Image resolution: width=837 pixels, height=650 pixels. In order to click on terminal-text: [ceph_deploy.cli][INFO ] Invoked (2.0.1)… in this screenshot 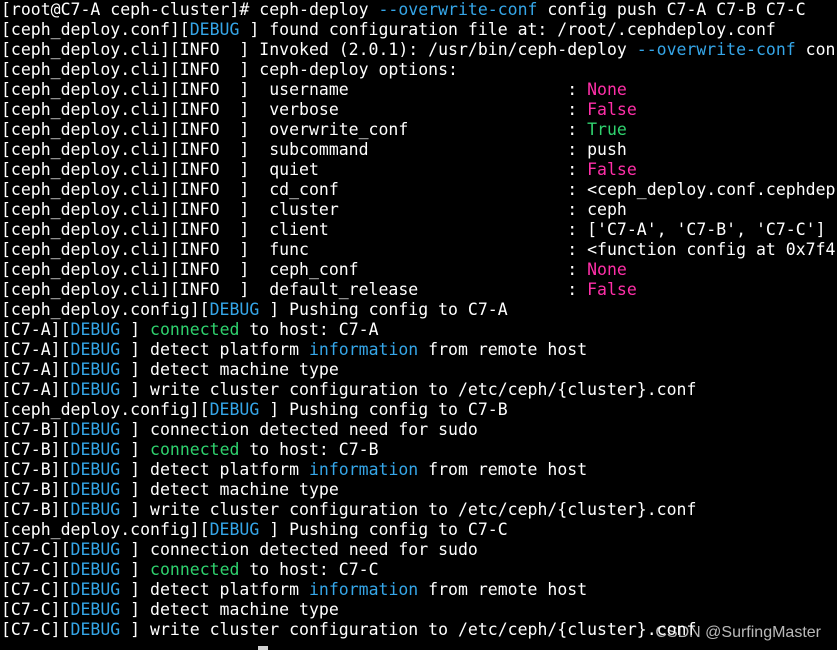, I will do `click(319, 49)`.